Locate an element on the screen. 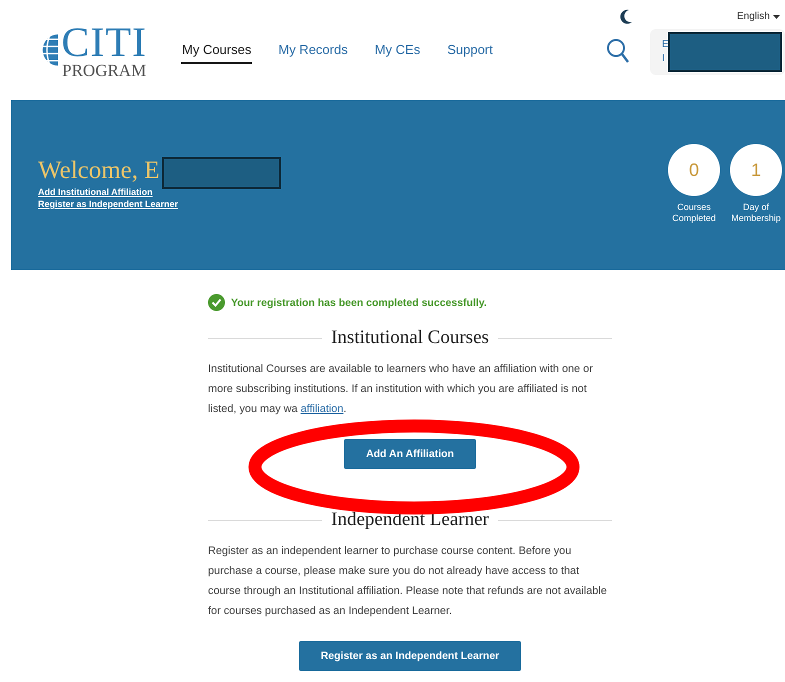 The image size is (785, 682). section-heading: Independent Learner is located at coordinates (410, 520).